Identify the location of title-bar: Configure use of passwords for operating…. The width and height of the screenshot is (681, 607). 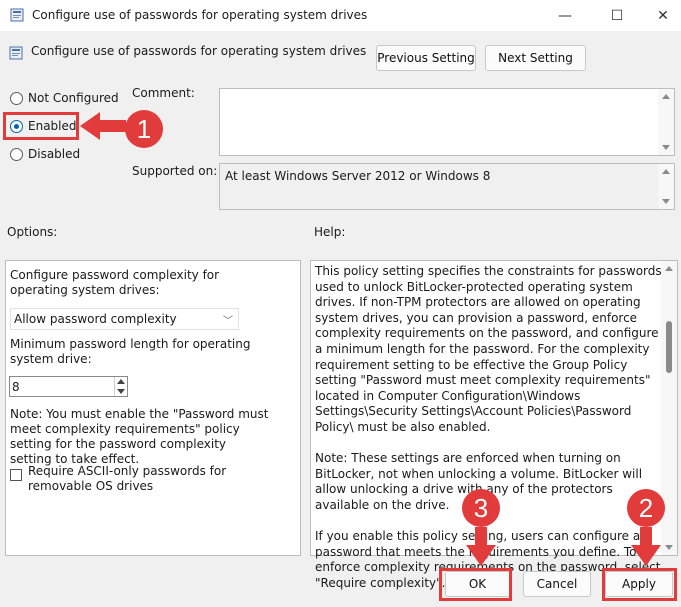
(340, 15).